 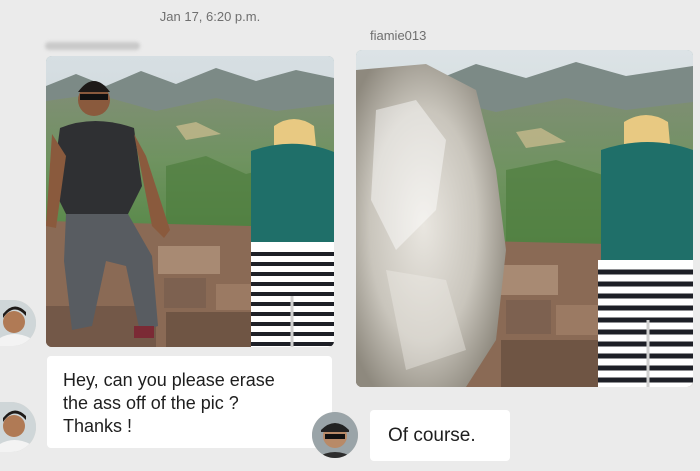 I want to click on recipient-avatar, so click(x=335, y=435).